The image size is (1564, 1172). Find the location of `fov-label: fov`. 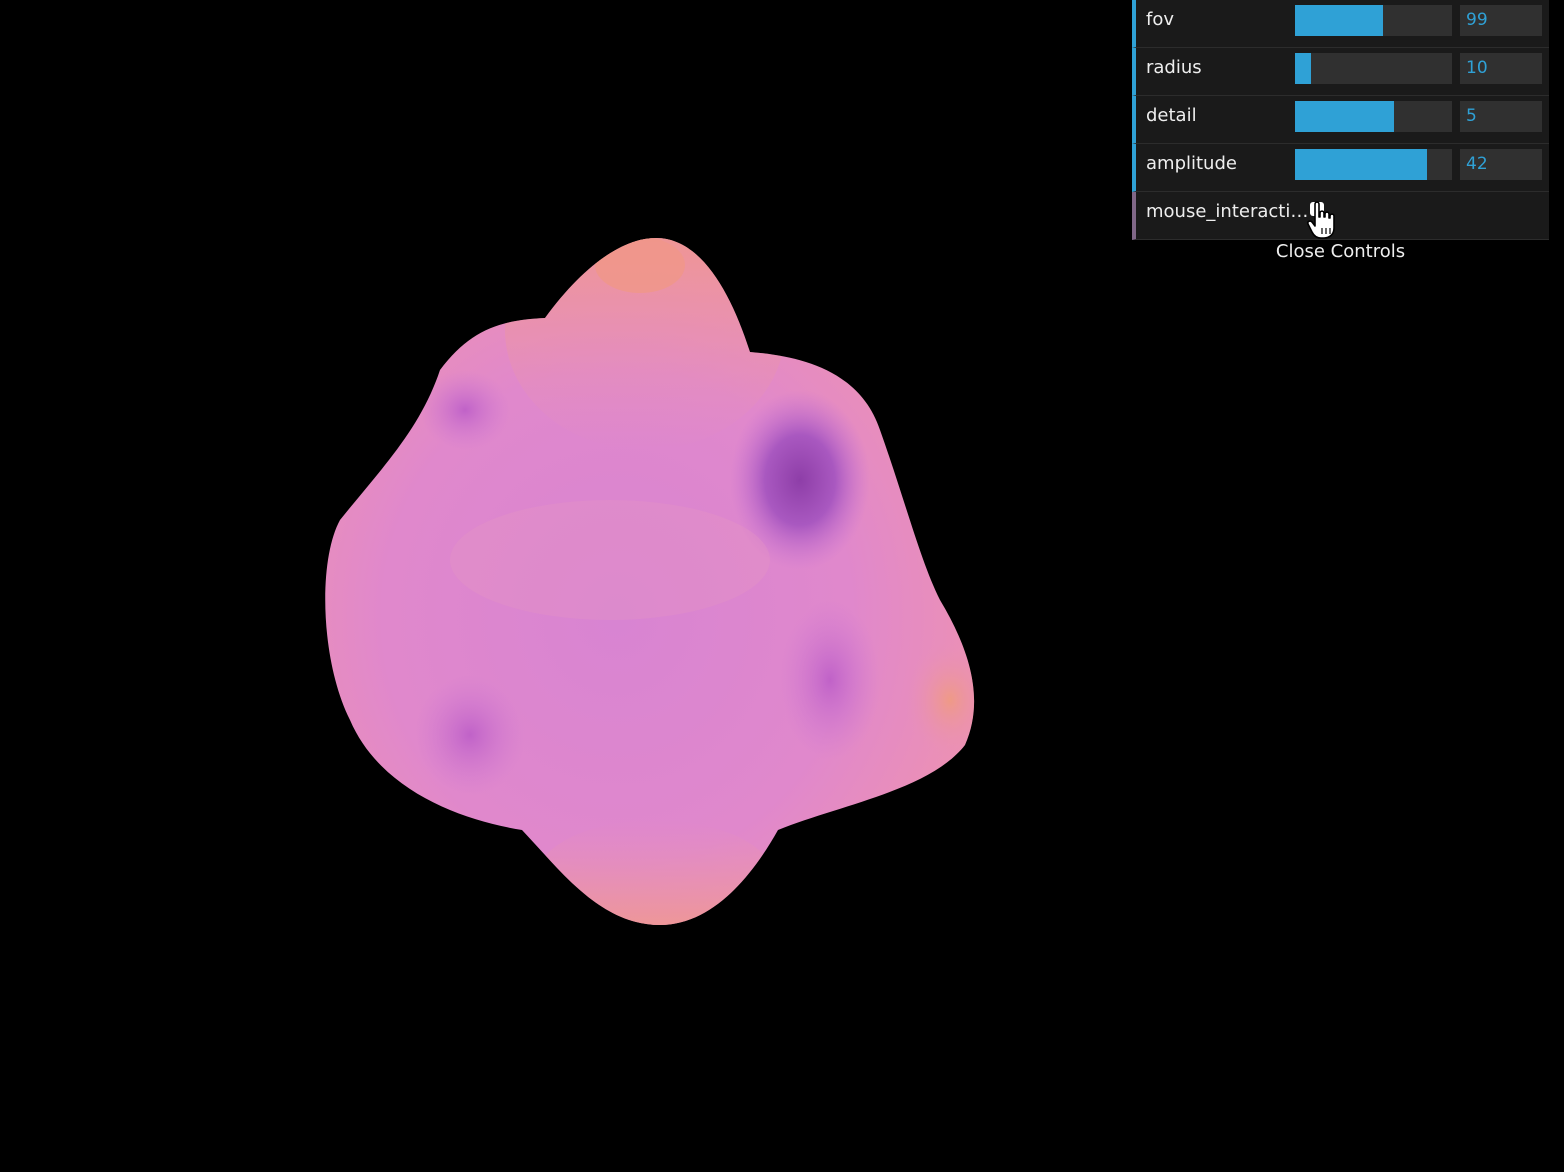

fov-label: fov is located at coordinates (1160, 19).